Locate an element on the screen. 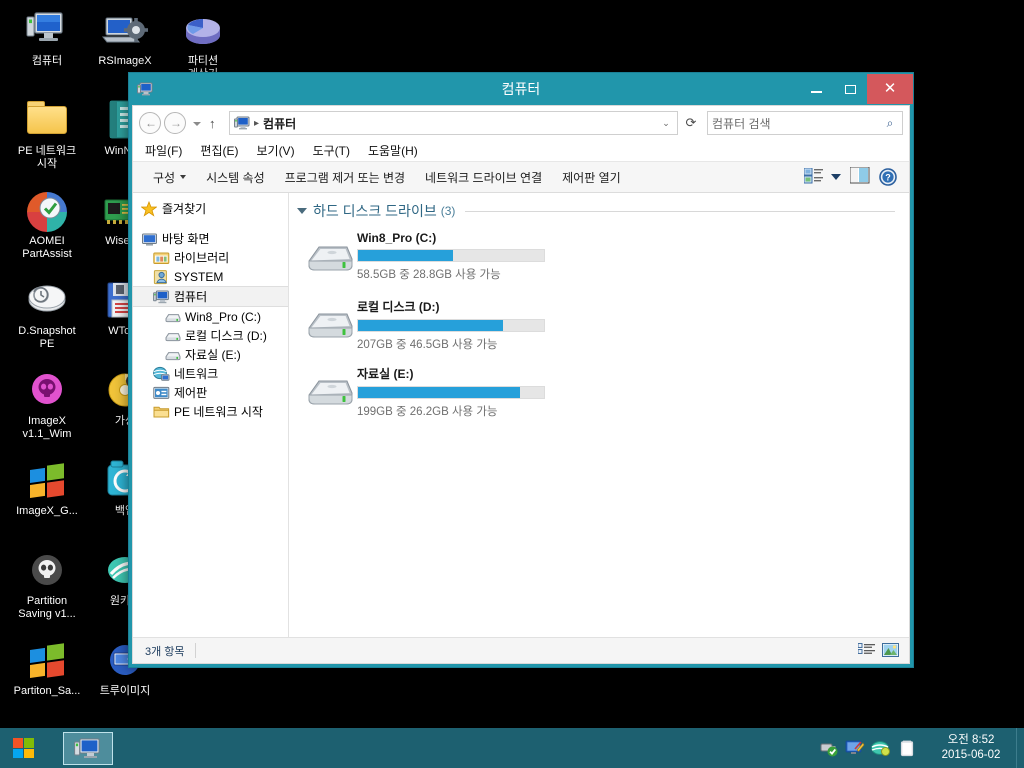 This screenshot has height=768, width=1024. sidebar-item-label: Win8_Pro (C:) is located at coordinates (223, 316).